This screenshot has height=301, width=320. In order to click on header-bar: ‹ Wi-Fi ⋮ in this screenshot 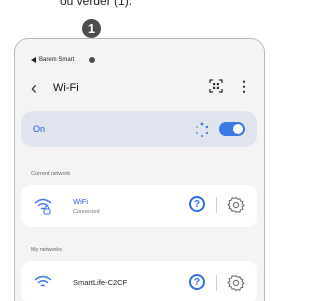, I will do `click(141, 88)`.